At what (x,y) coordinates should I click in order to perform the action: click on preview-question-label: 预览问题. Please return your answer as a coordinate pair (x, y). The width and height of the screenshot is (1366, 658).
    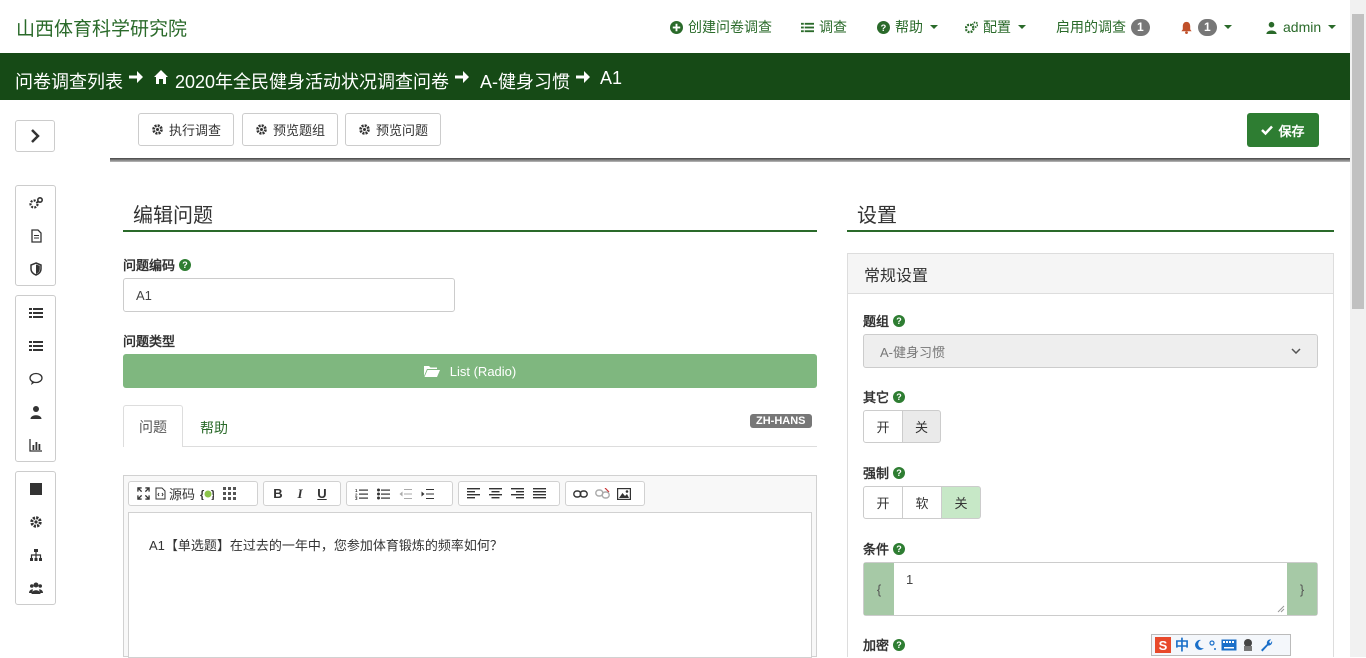
    Looking at the image, I should click on (402, 130).